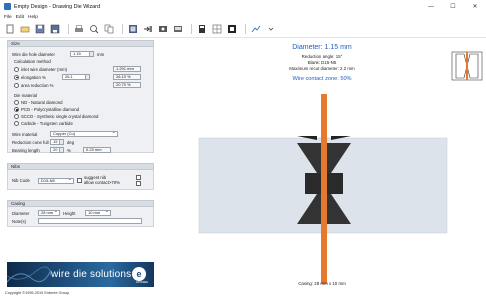 The width and height of the screenshot is (486, 300). Describe the element at coordinates (16, 109) in the screenshot. I see `die-material-radio-pcd` at that location.